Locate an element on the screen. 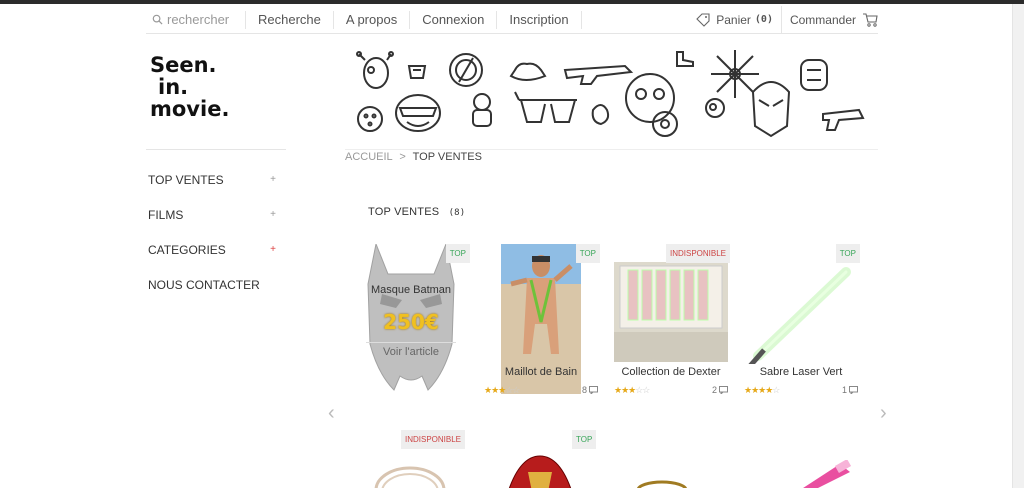 This screenshot has width=1024, height=488. search-input: rechercher is located at coordinates (196, 19).